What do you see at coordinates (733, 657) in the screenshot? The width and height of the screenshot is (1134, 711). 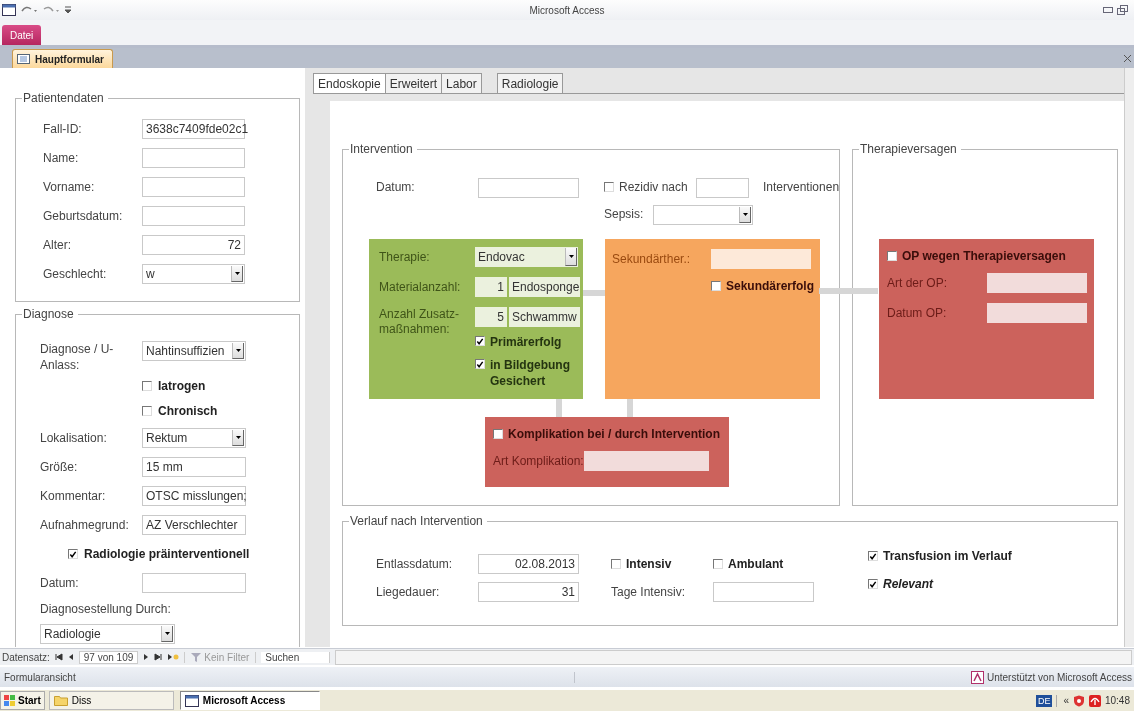 I see `horizontal-scrollbar` at bounding box center [733, 657].